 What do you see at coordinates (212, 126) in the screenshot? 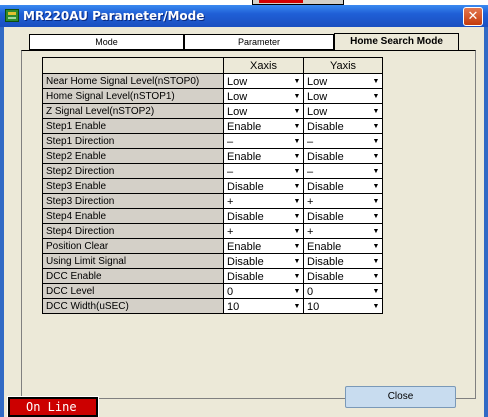
I see `table-row: Step1 Enable Enable ▼ Disable ▼` at bounding box center [212, 126].